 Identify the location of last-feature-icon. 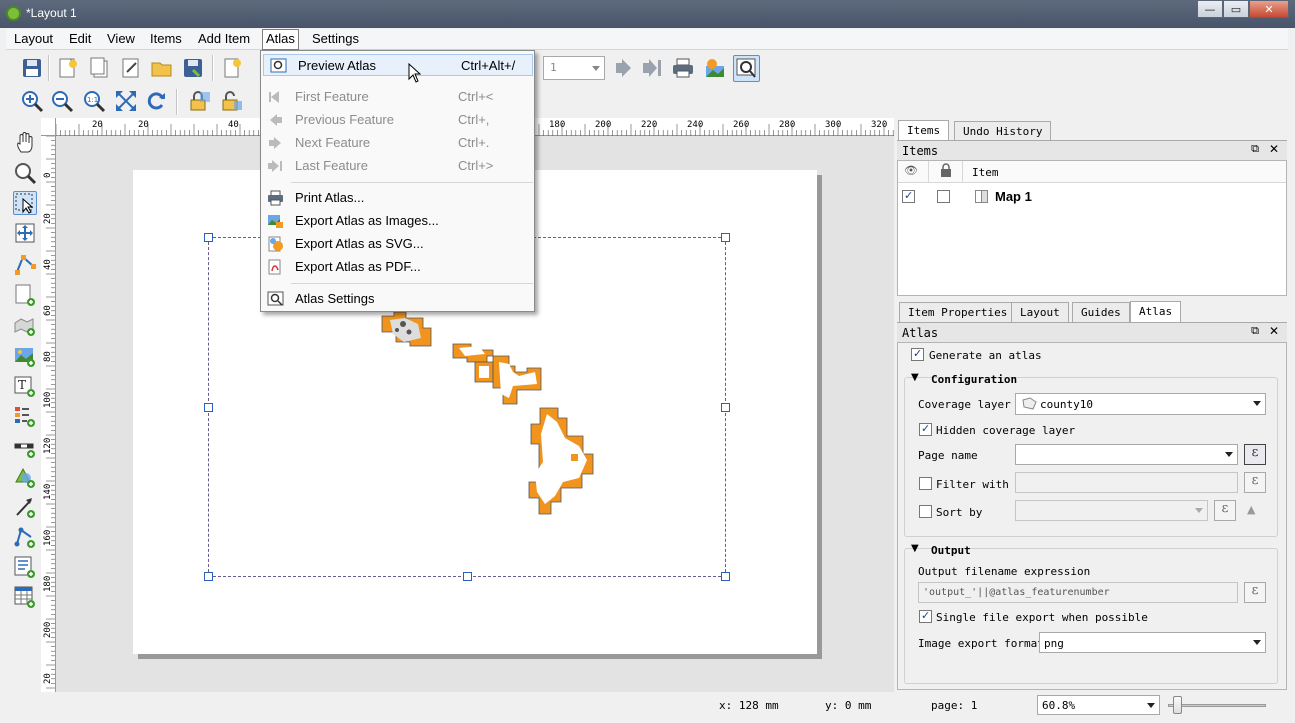
(652, 68).